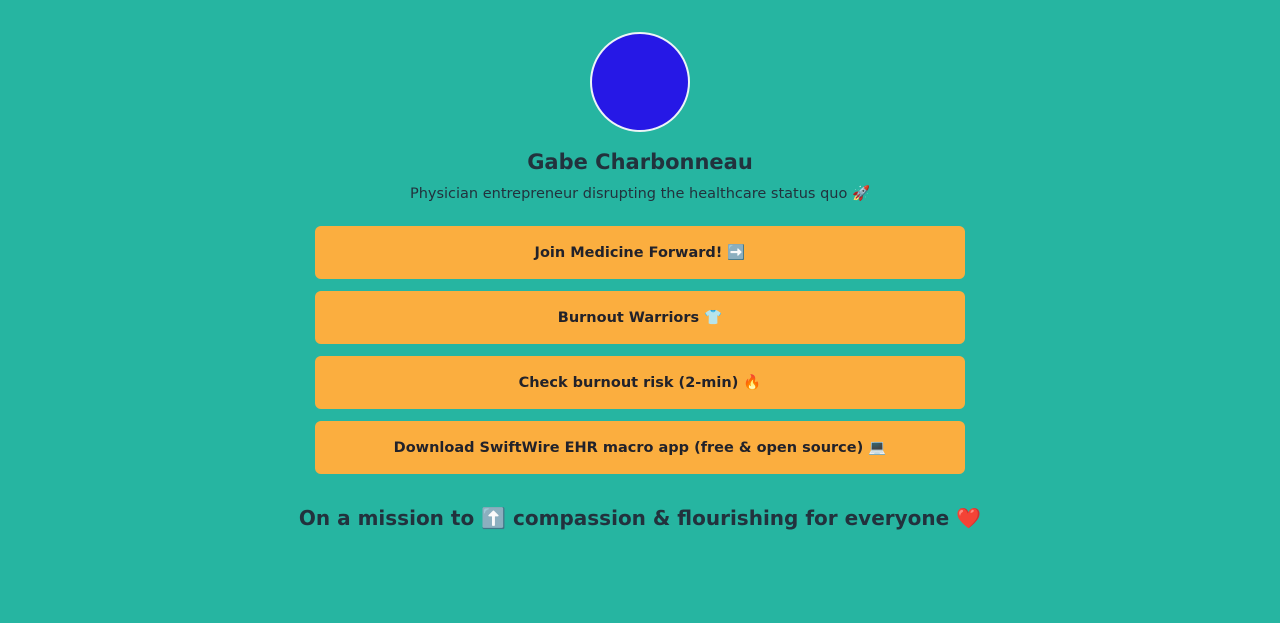 This screenshot has height=623, width=1280. I want to click on link-label: Join Medicine Forward!, so click(628, 252).